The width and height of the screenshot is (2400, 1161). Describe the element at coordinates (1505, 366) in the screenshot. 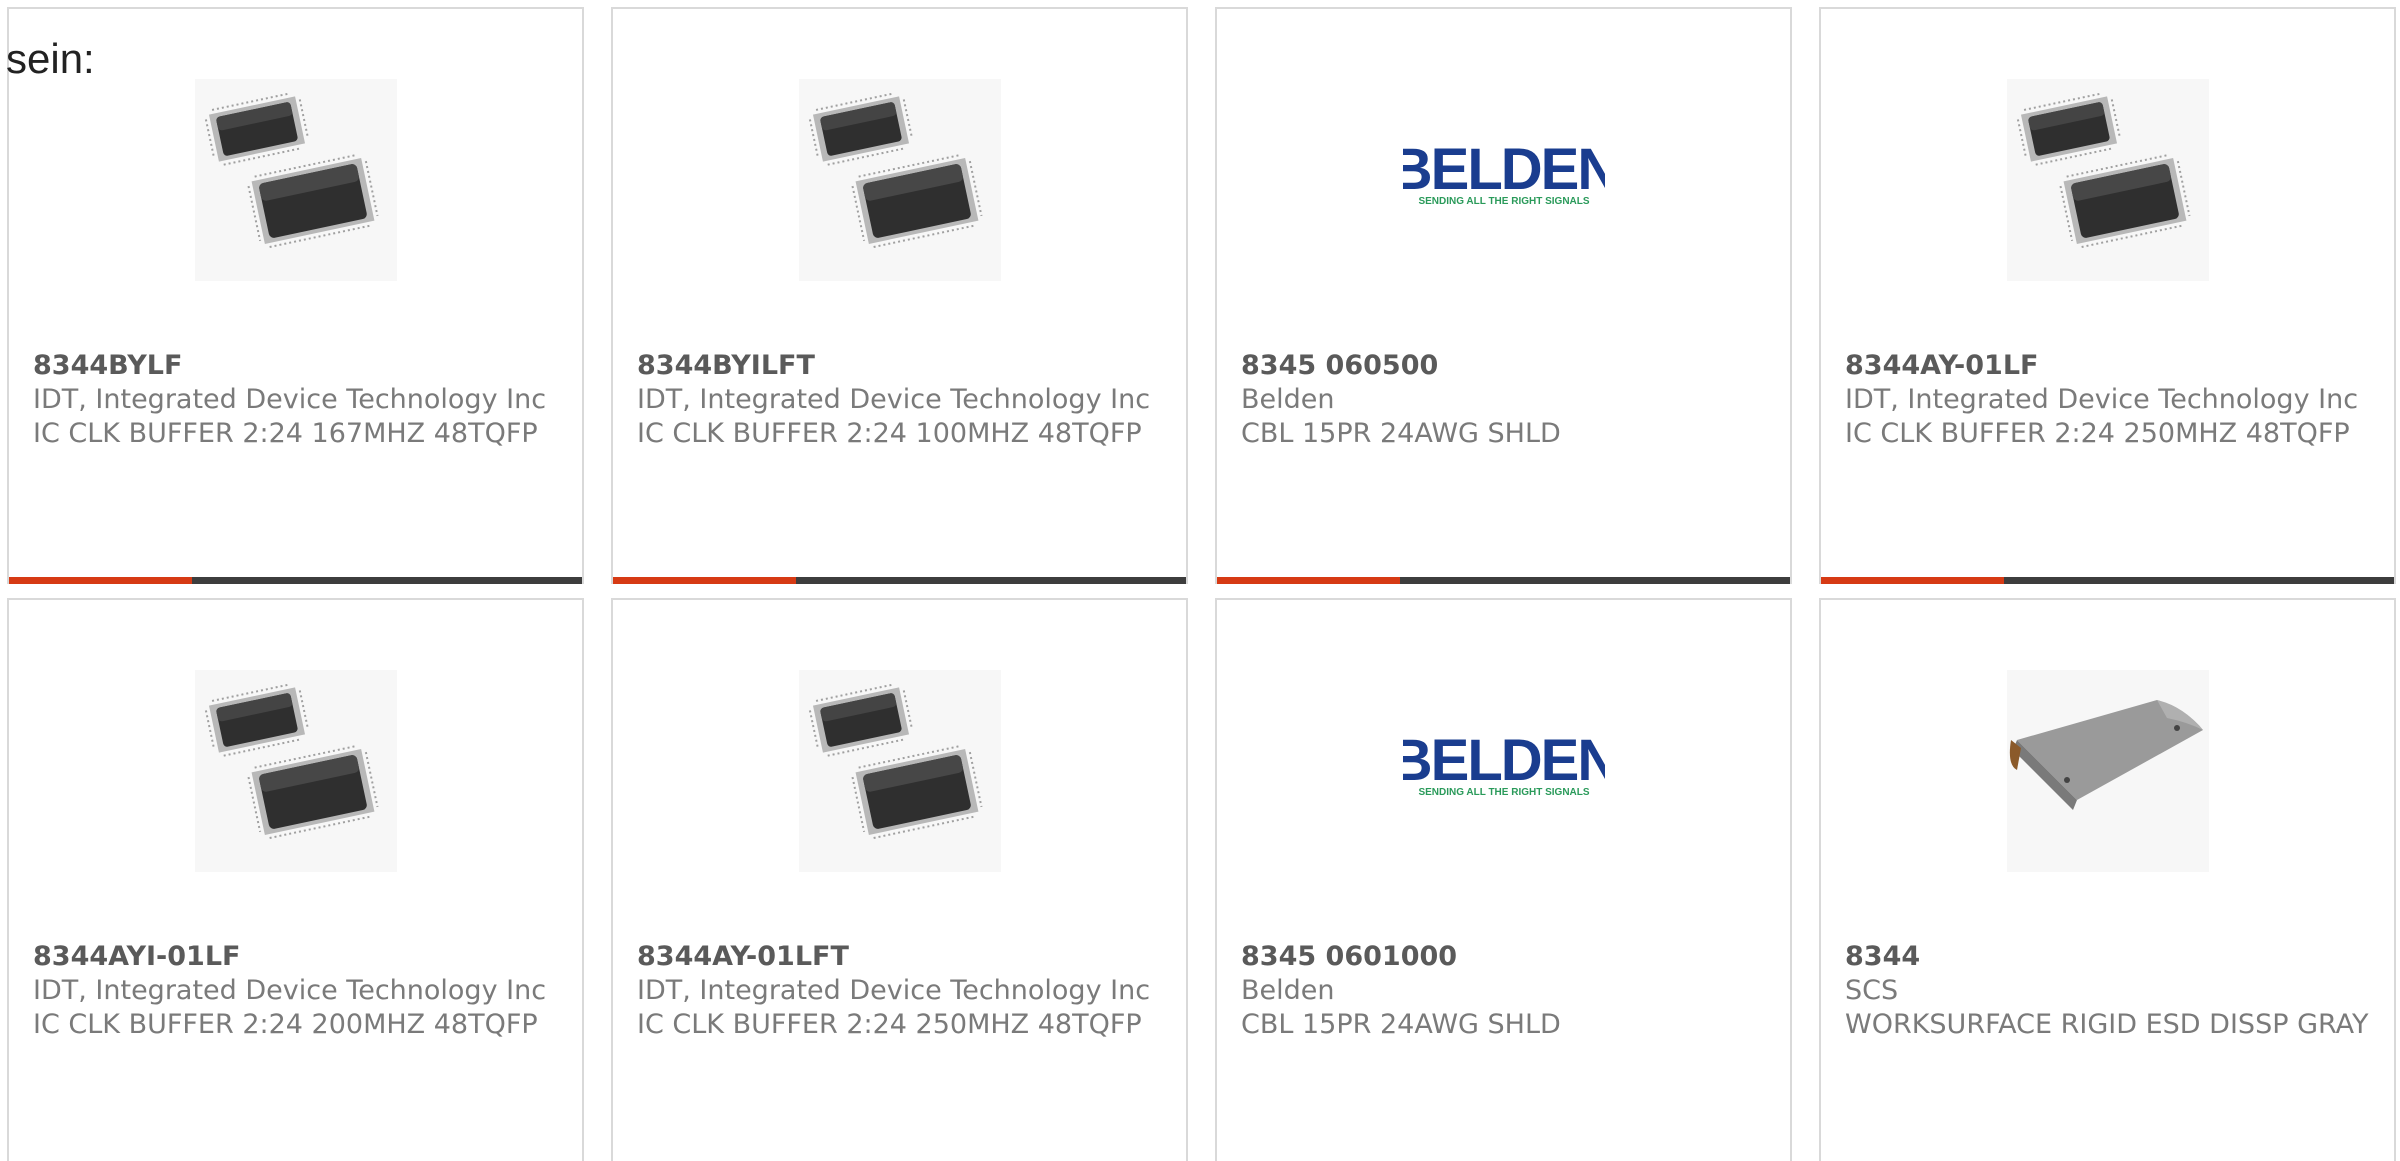

I see `part-number: 8345 060500` at that location.